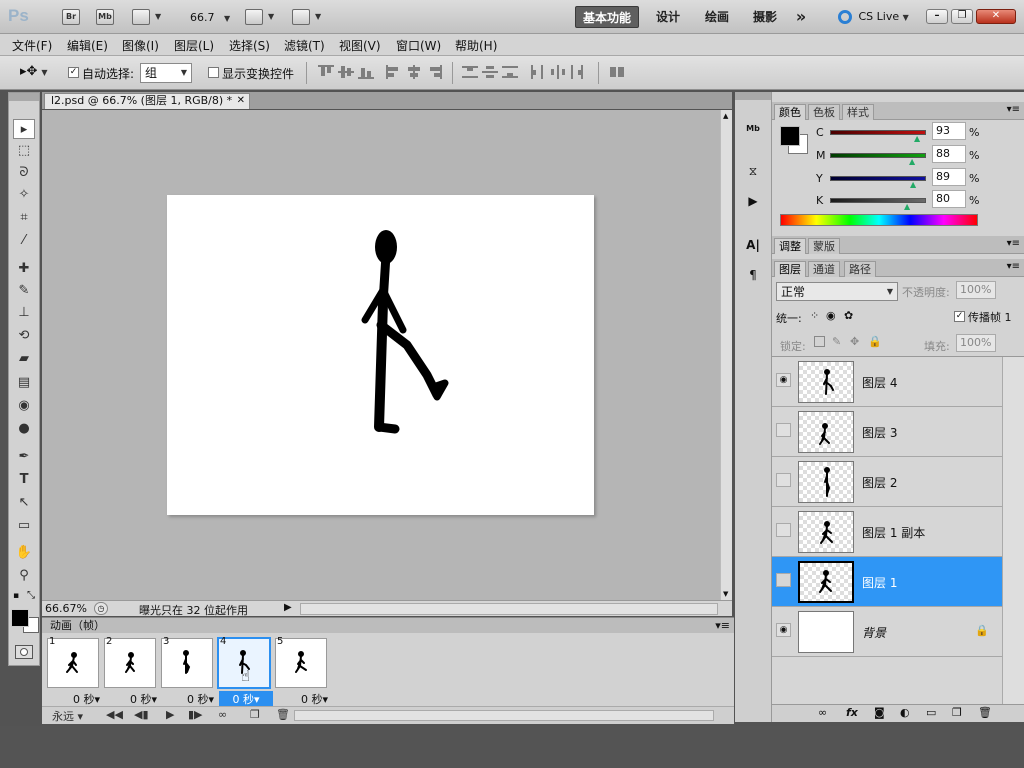  Describe the element at coordinates (222, 714) in the screenshot. I see `tween-icon: ∞` at that location.